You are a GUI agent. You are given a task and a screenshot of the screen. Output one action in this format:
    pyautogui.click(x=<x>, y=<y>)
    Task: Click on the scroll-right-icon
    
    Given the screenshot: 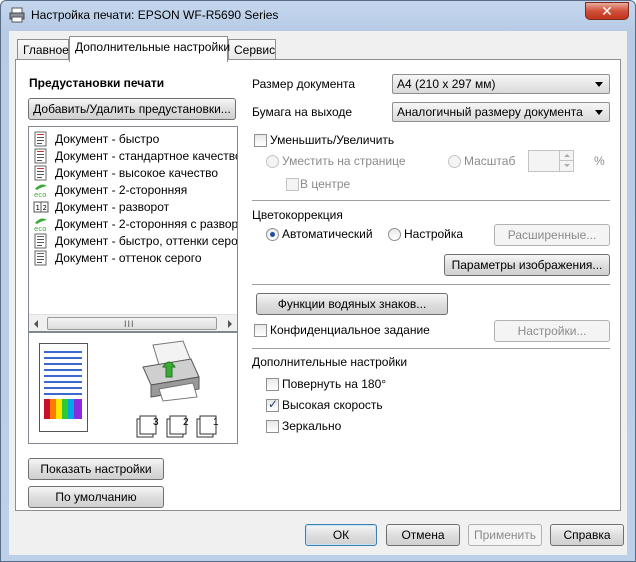 What is the action you would take?
    pyautogui.click(x=230, y=324)
    